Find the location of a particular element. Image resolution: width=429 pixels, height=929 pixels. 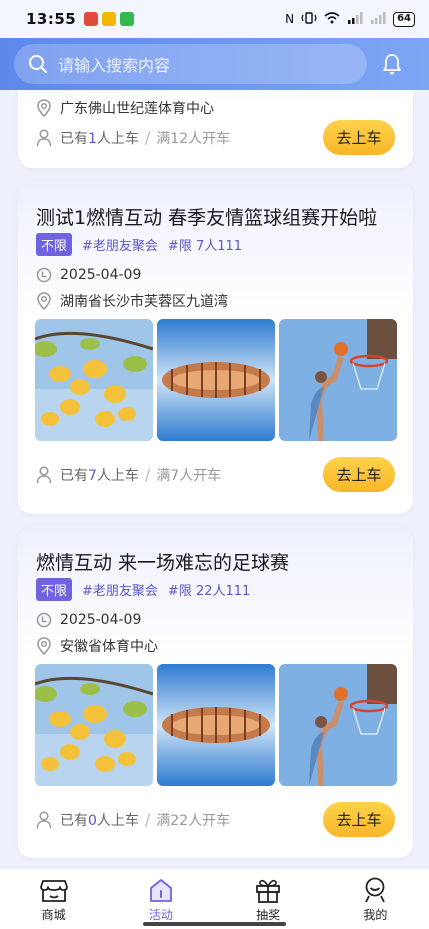

nav-label: 商城 is located at coordinates (53, 915).